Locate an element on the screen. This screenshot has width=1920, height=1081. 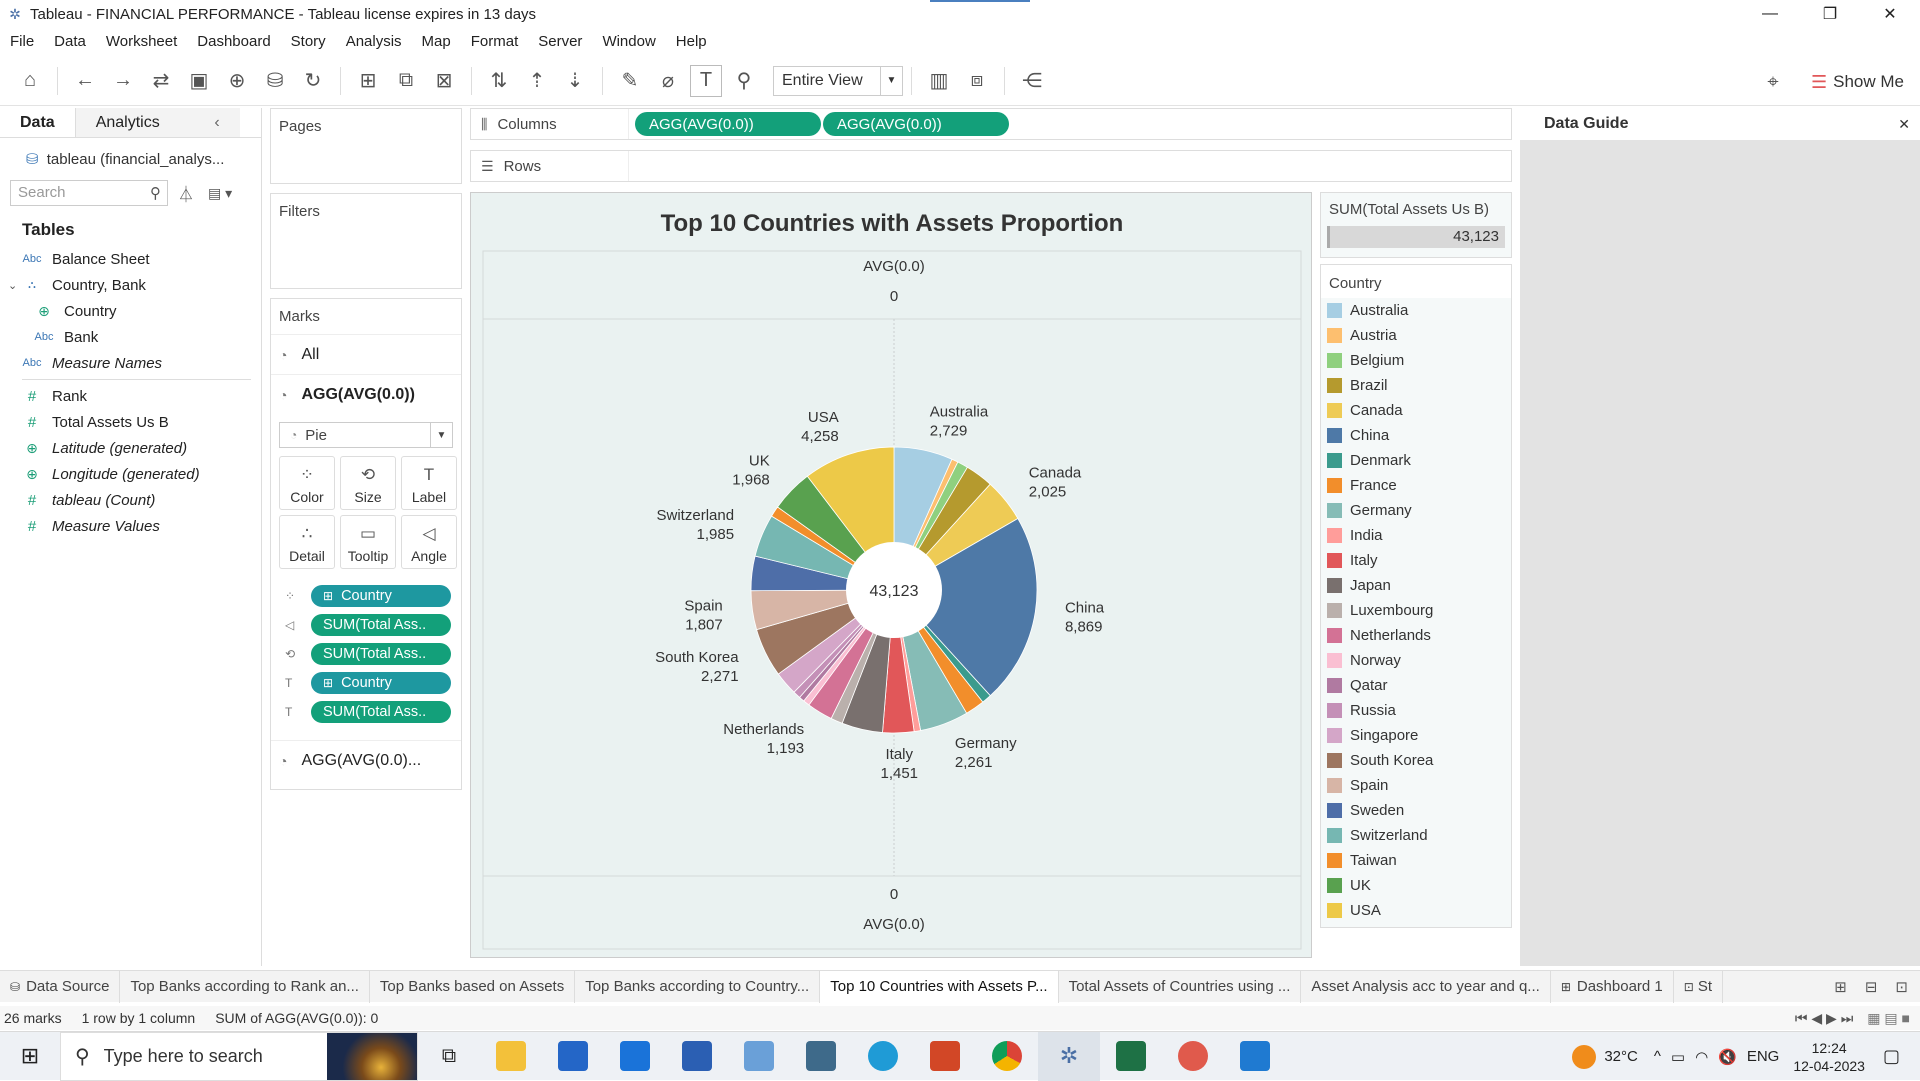
filters-shelf: Filters is located at coordinates (366, 241).